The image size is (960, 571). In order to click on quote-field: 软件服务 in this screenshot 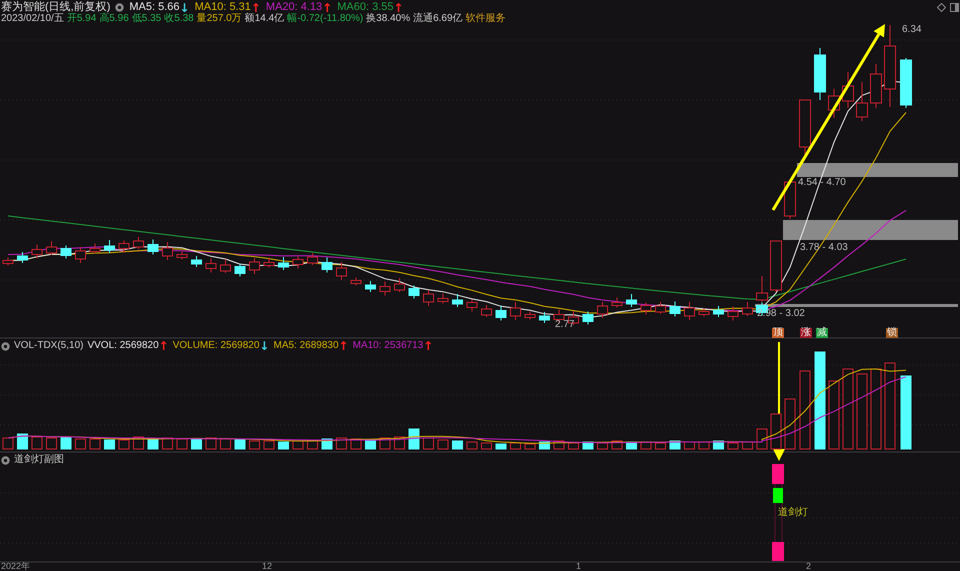, I will do `click(486, 19)`.